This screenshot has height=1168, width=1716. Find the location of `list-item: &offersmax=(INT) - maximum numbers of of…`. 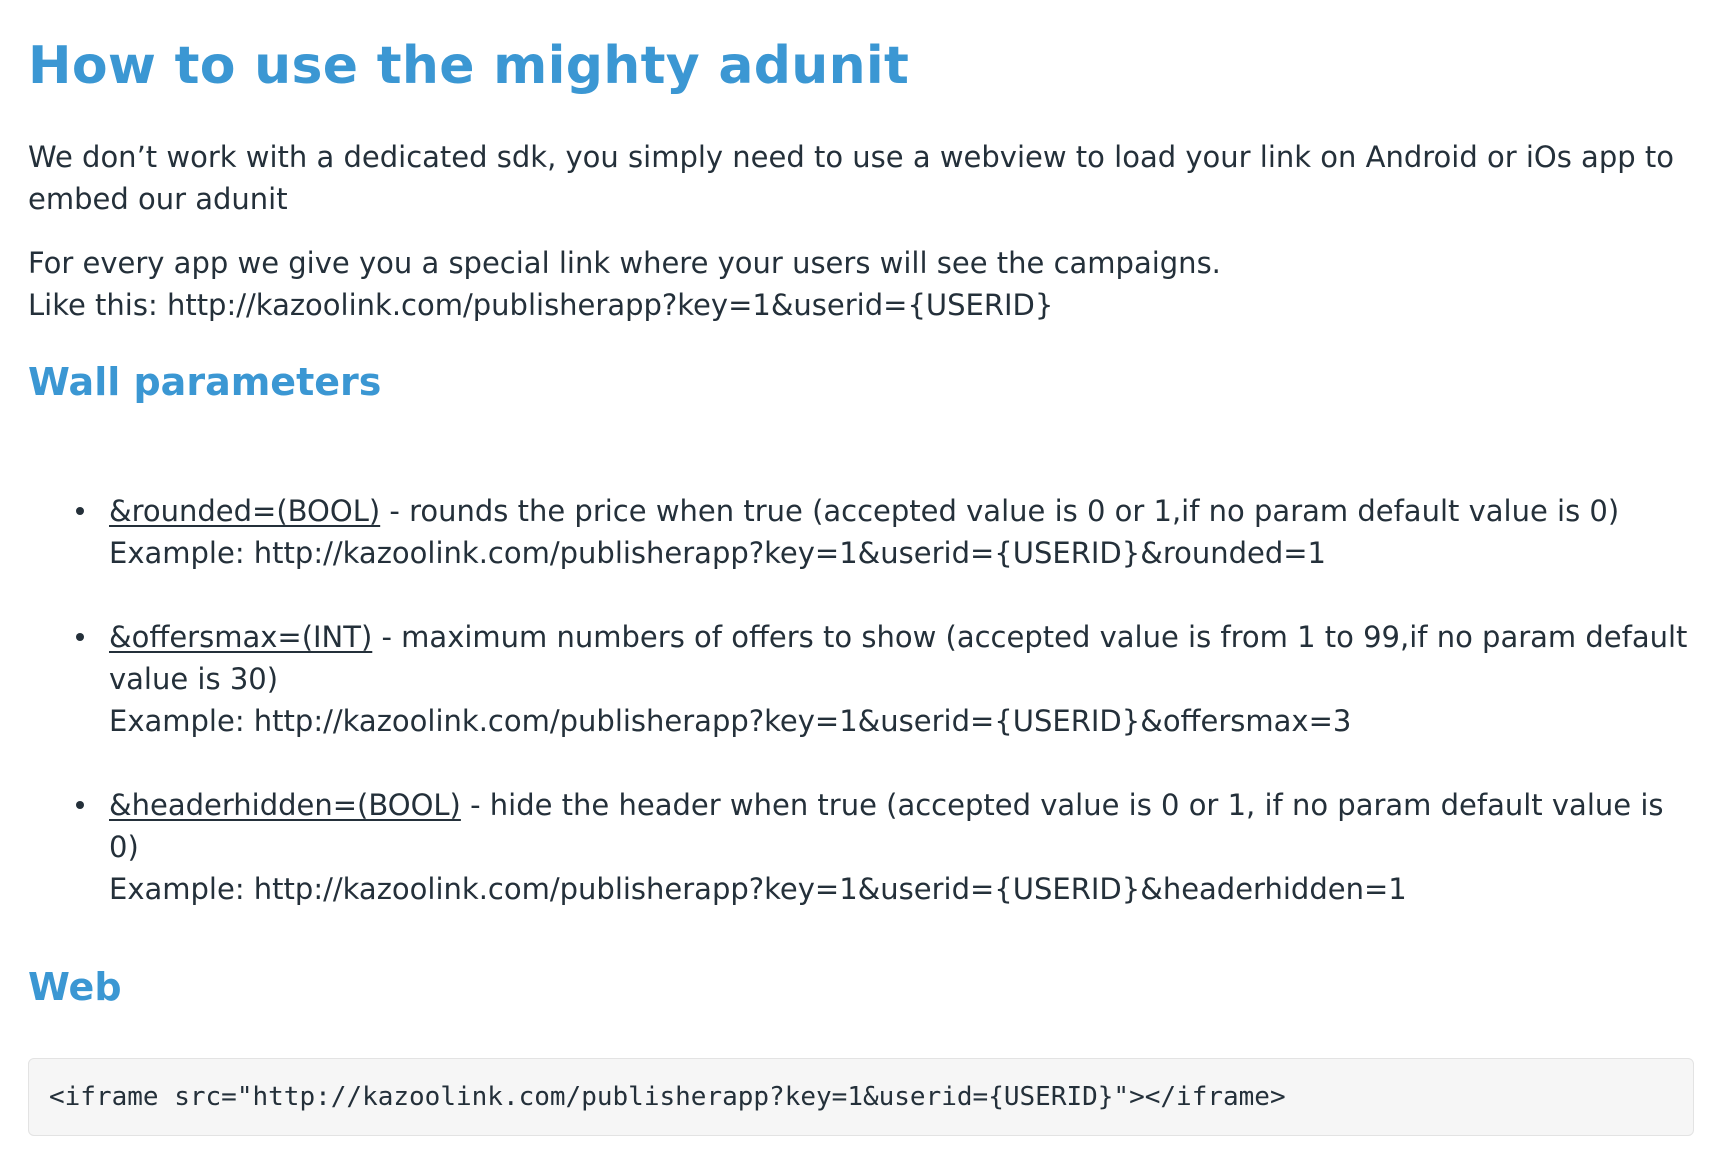

list-item: &offersmax=(INT) - maximum numbers of of… is located at coordinates (858, 679).